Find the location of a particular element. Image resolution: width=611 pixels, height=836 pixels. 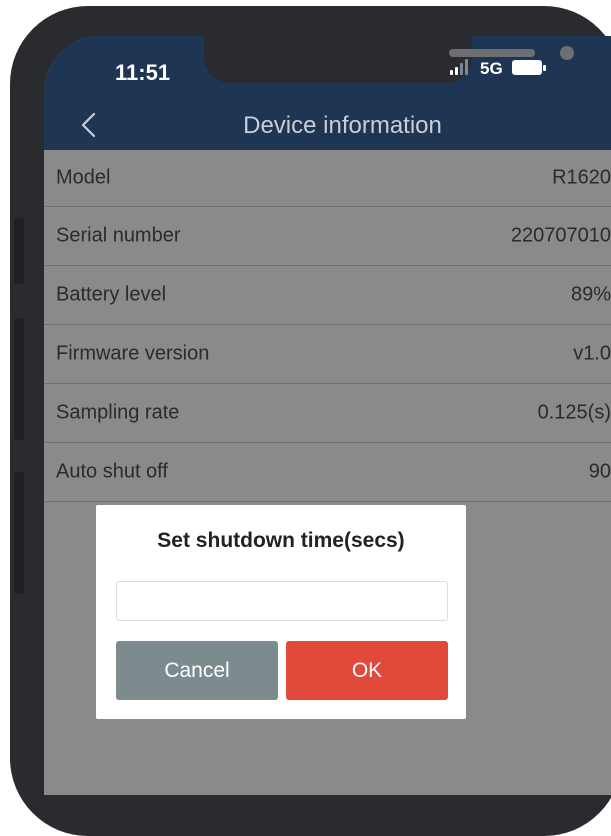

volume-down-button is located at coordinates (19, 533).